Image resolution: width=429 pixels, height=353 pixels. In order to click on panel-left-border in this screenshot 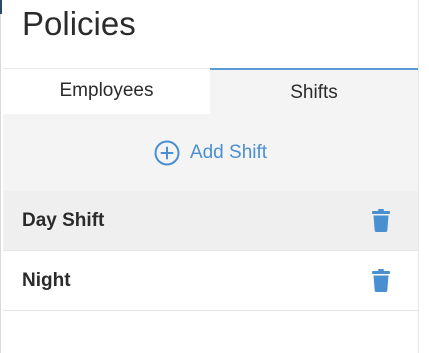, I will do `click(0, 176)`.